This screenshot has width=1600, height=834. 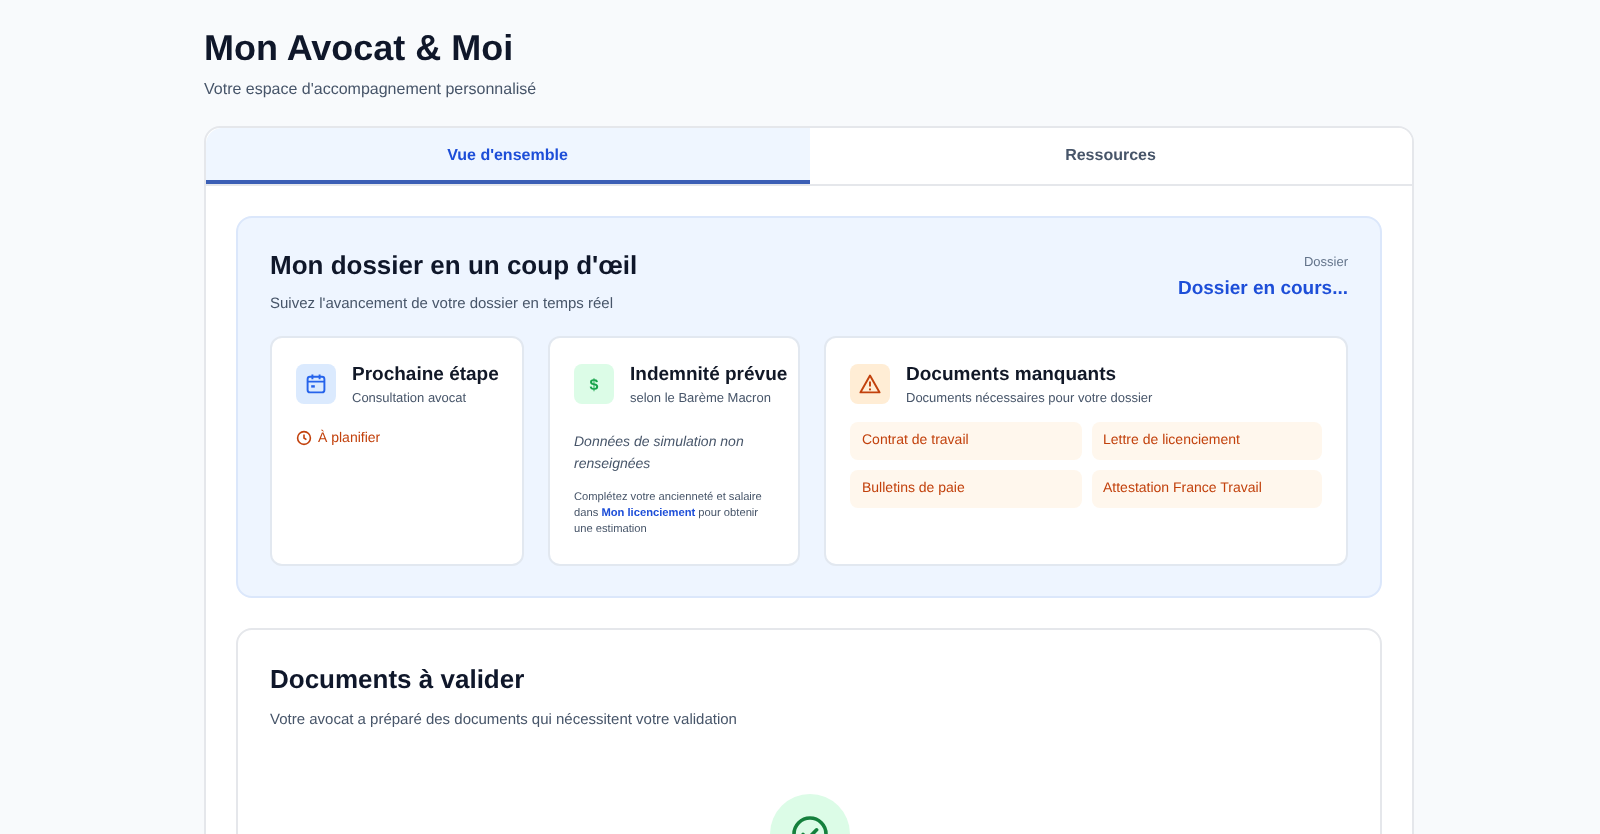 What do you see at coordinates (360, 49) in the screenshot?
I see `page-title: Mon Avocat & Moi` at bounding box center [360, 49].